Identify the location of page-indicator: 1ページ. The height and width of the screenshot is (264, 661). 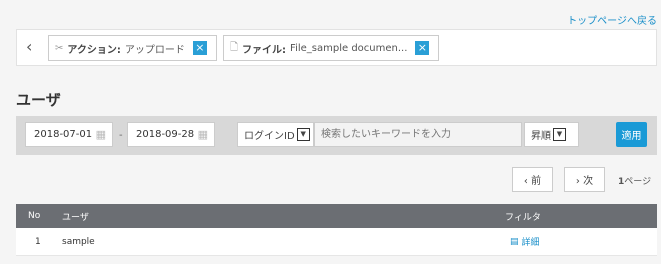
(634, 180).